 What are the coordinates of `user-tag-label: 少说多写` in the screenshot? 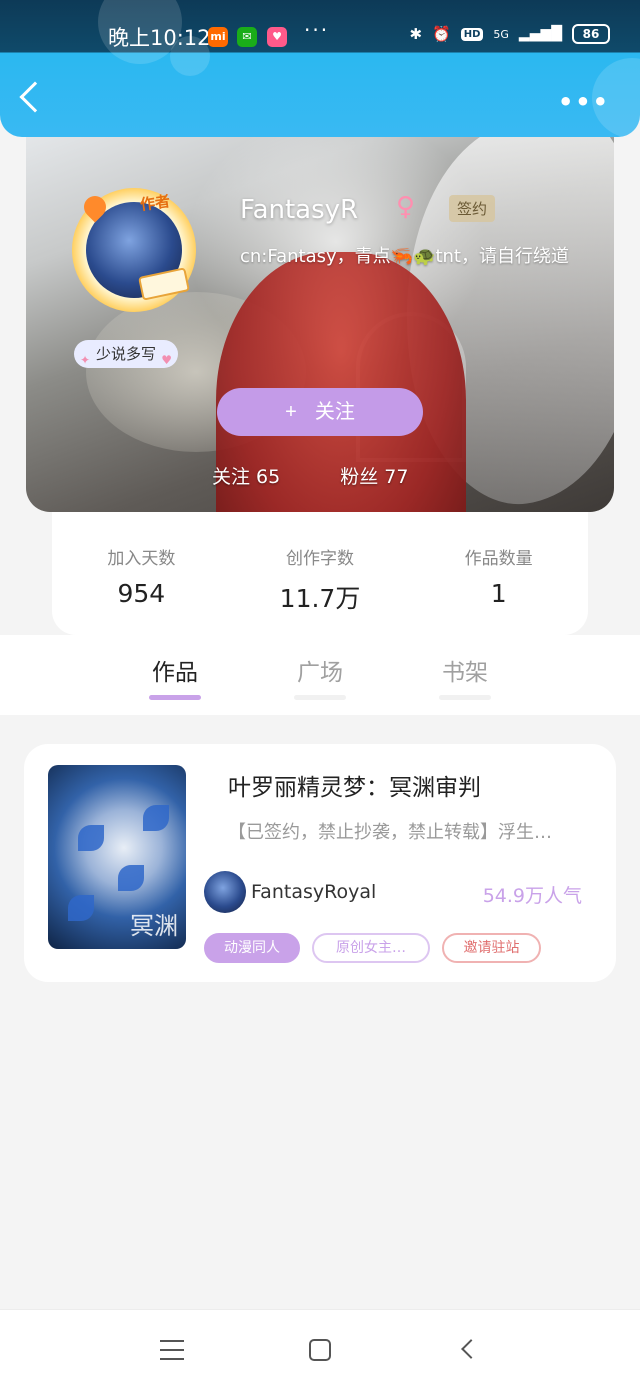 It's located at (126, 354).